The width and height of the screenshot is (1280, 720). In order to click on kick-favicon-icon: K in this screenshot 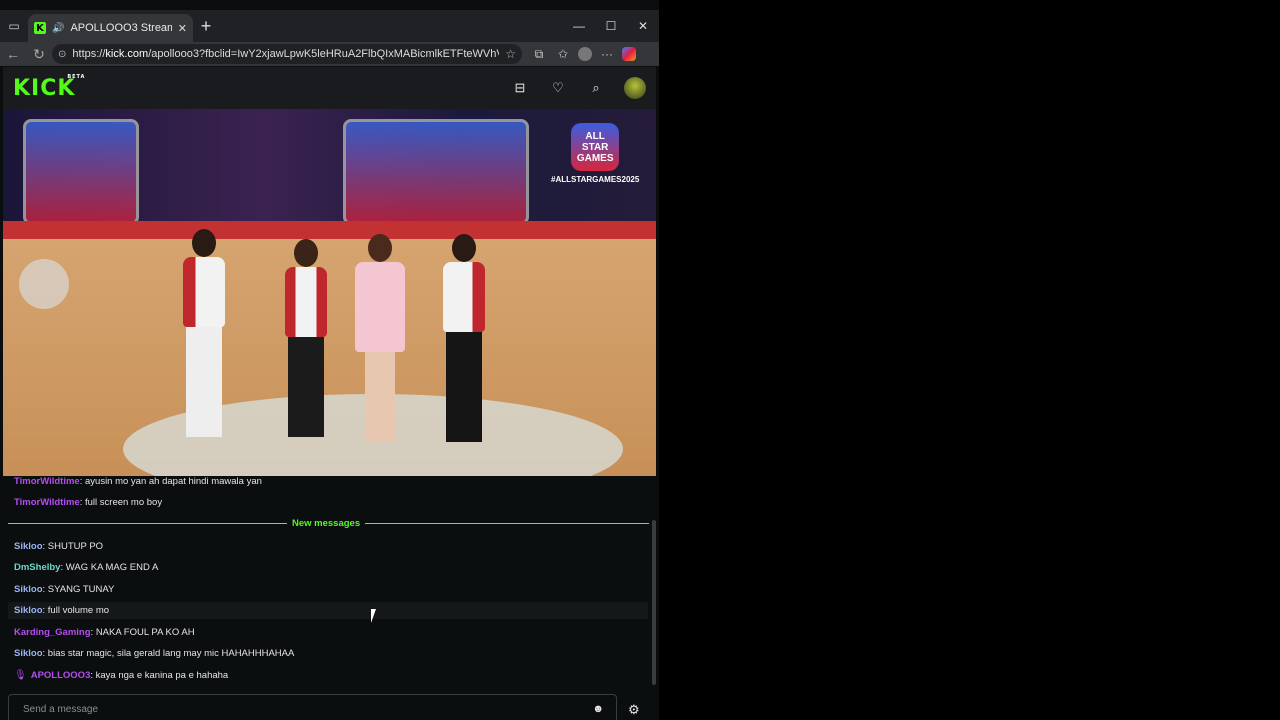, I will do `click(40, 28)`.